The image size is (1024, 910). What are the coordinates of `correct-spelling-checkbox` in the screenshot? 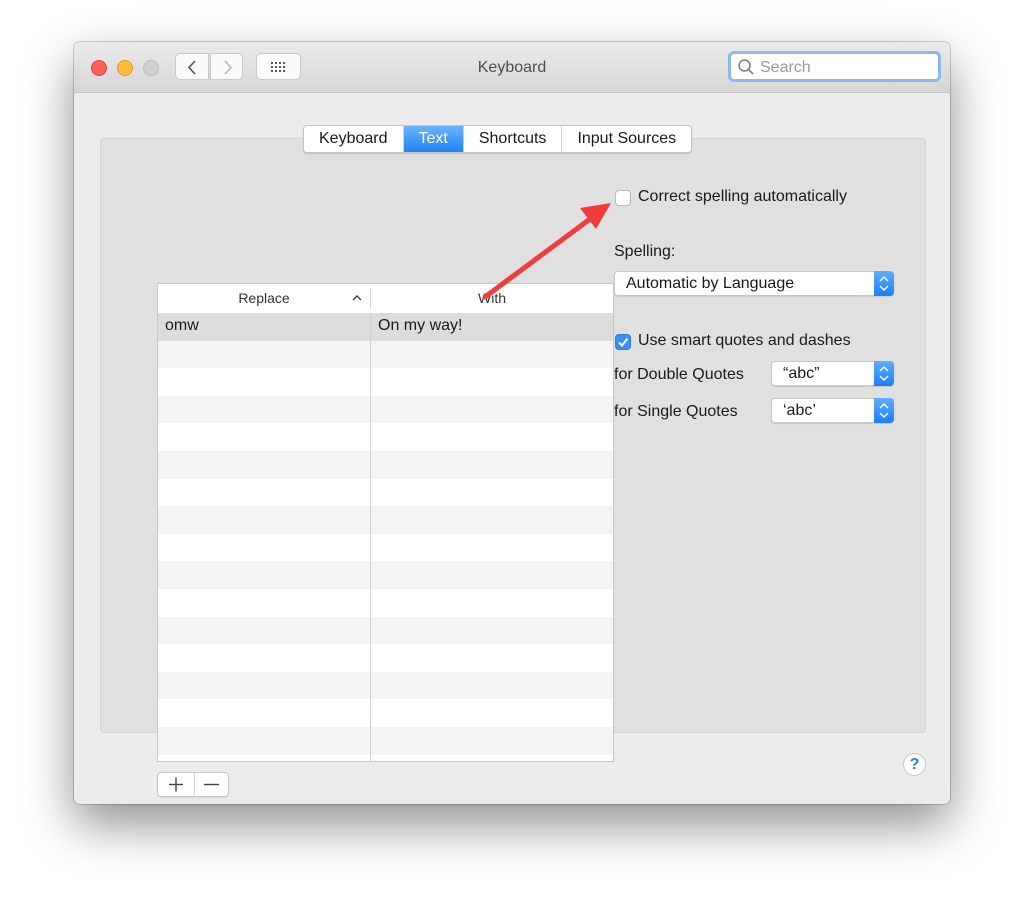 It's located at (623, 198).